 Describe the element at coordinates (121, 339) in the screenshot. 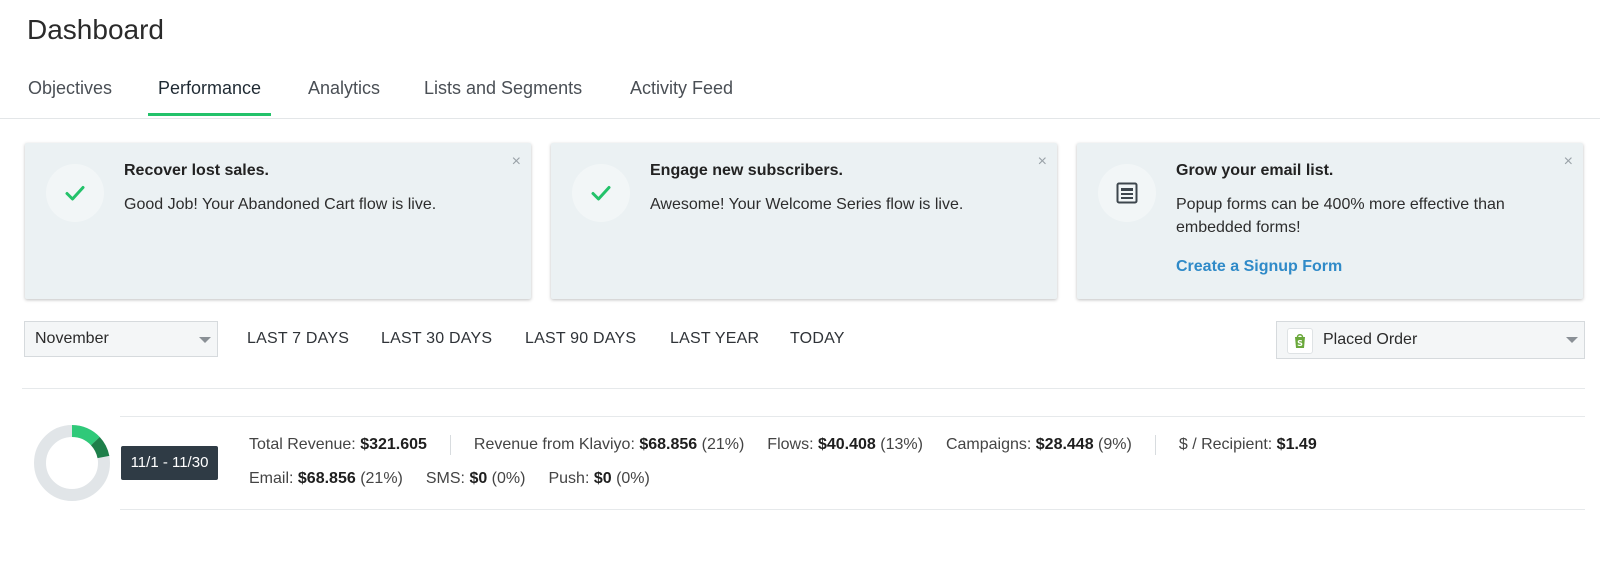

I see `month-select: November` at that location.